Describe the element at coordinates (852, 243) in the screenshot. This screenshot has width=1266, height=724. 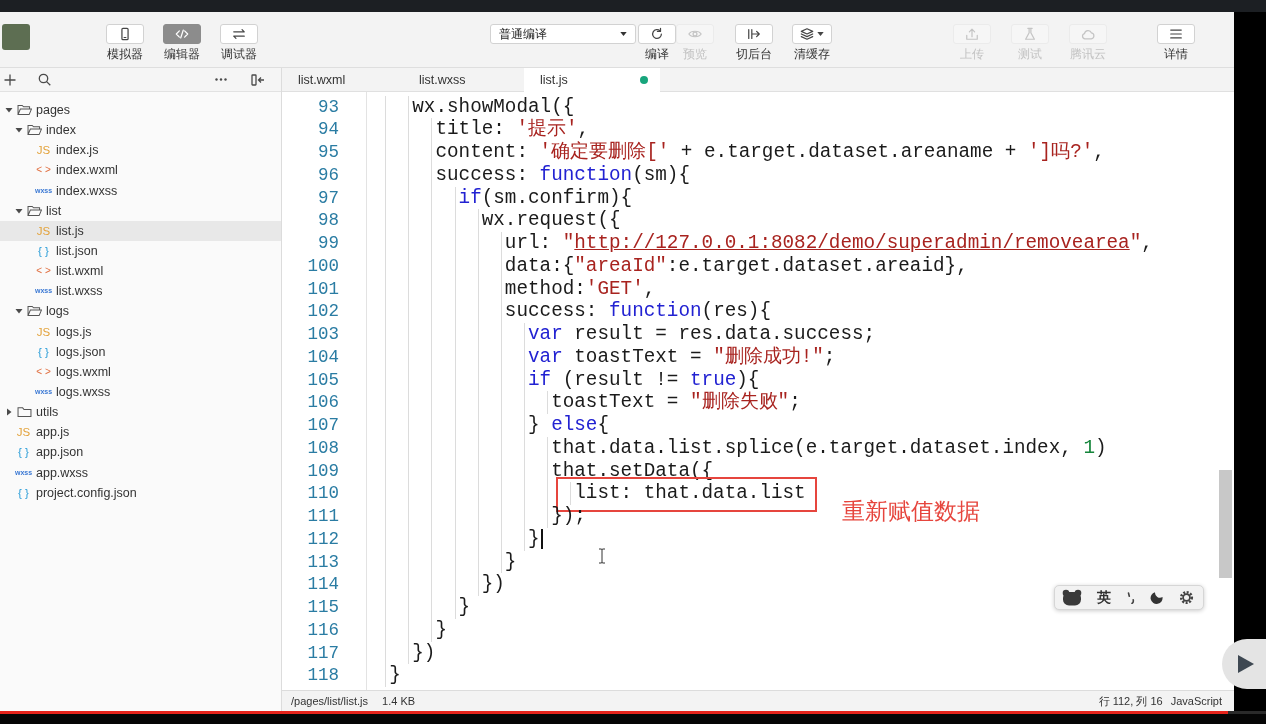
I see `url-link: http://127.0.0.1:8082/demo/superadmin/removearea` at that location.